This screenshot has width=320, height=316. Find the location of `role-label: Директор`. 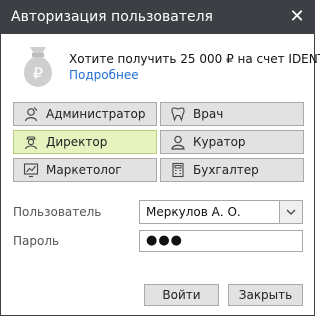

role-label: Директор is located at coordinates (77, 142).